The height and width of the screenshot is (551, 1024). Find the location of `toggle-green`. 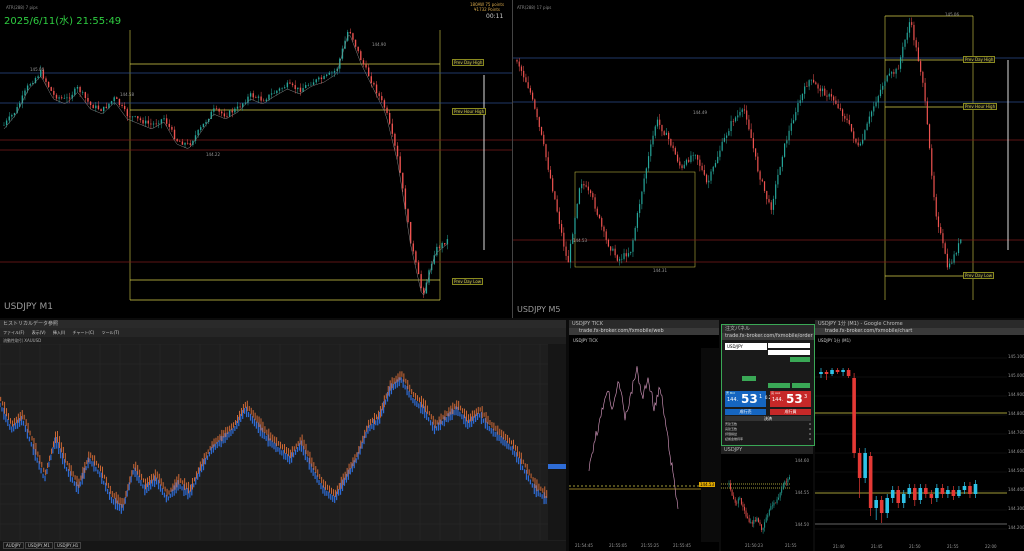

toggle-green is located at coordinates (749, 378).